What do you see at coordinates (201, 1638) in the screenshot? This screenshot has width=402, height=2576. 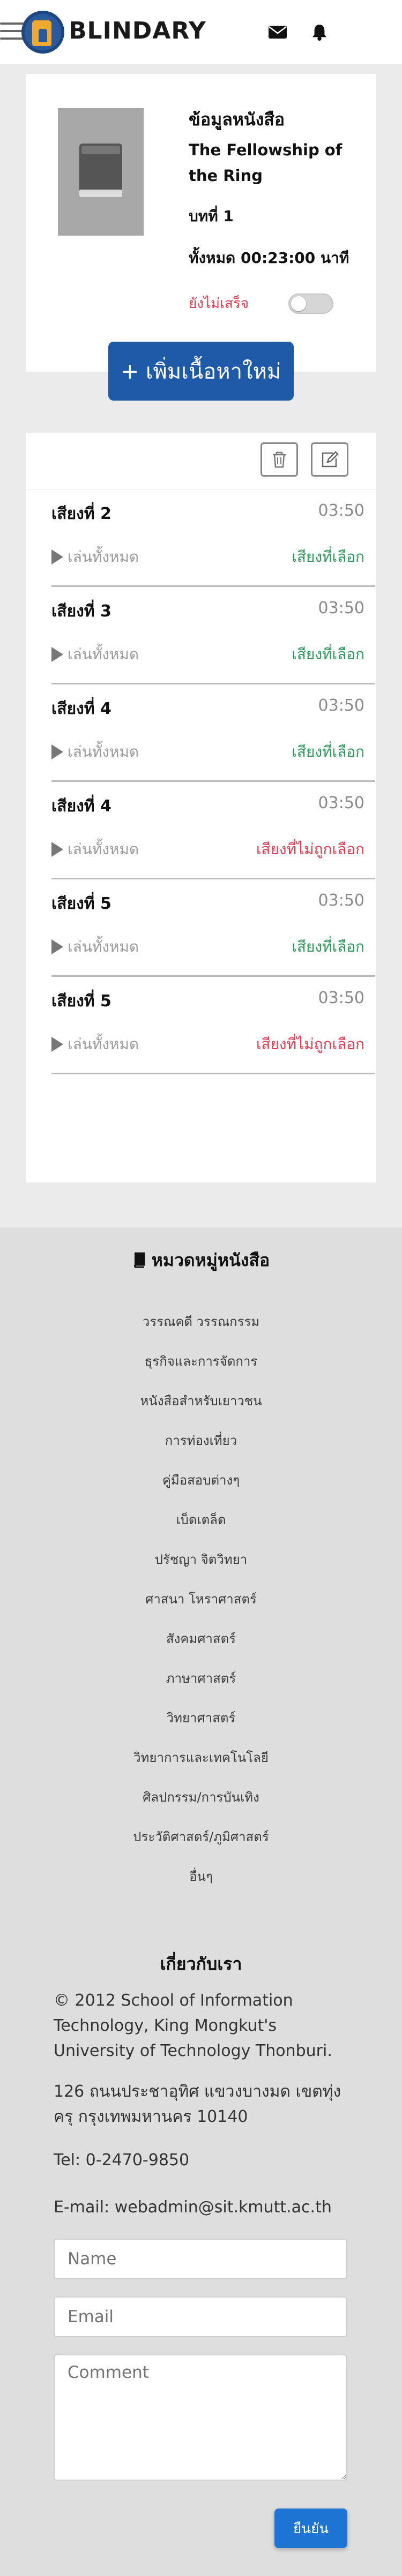 I see `category-link: สังคมศาสตร์` at bounding box center [201, 1638].